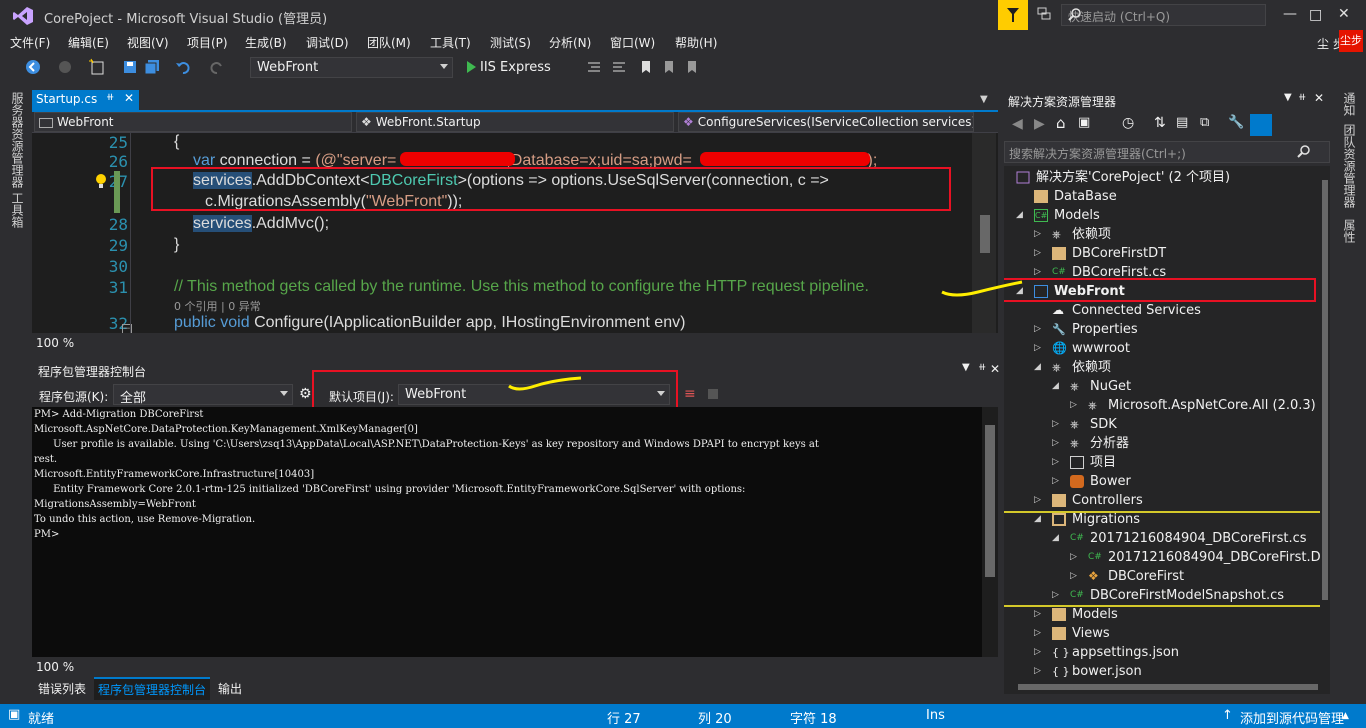 This screenshot has height=728, width=1366. Describe the element at coordinates (515, 122) in the screenshot. I see `nav-class-select: ❖ WebFront.Startup` at that location.